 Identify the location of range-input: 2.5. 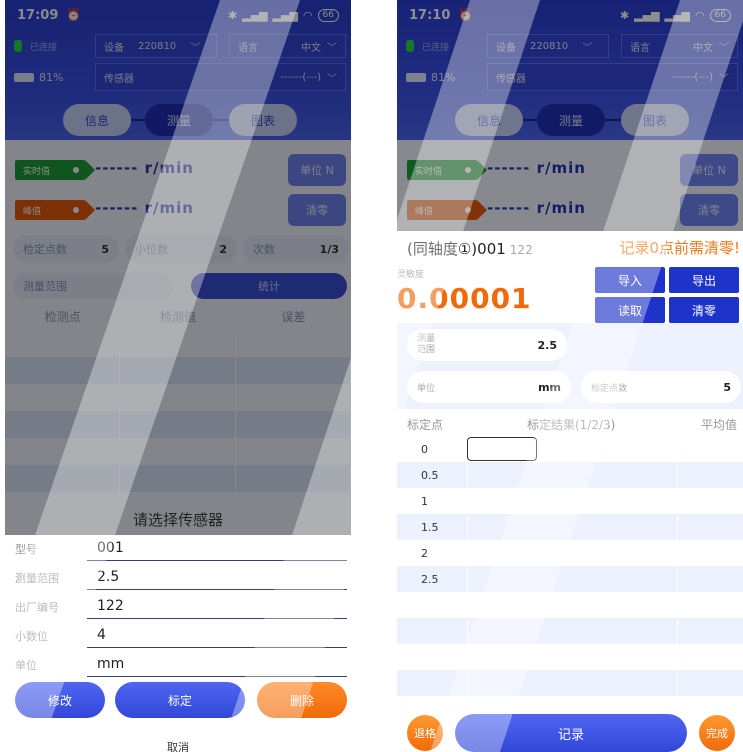
(217, 578).